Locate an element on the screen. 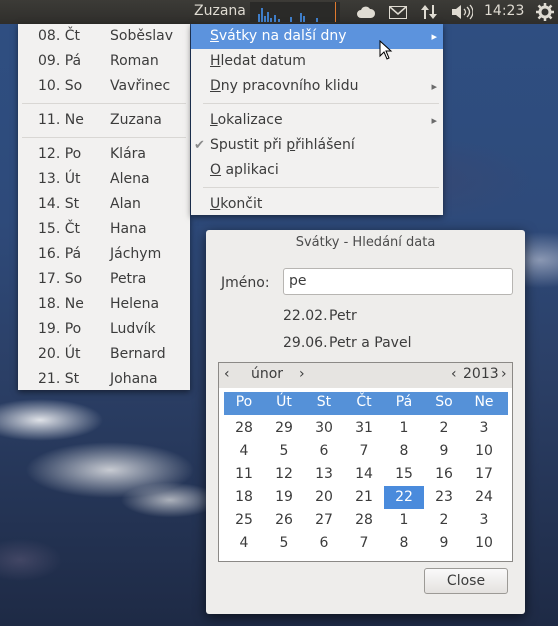 The width and height of the screenshot is (558, 626). weekday-label: Ne is located at coordinates (484, 402).